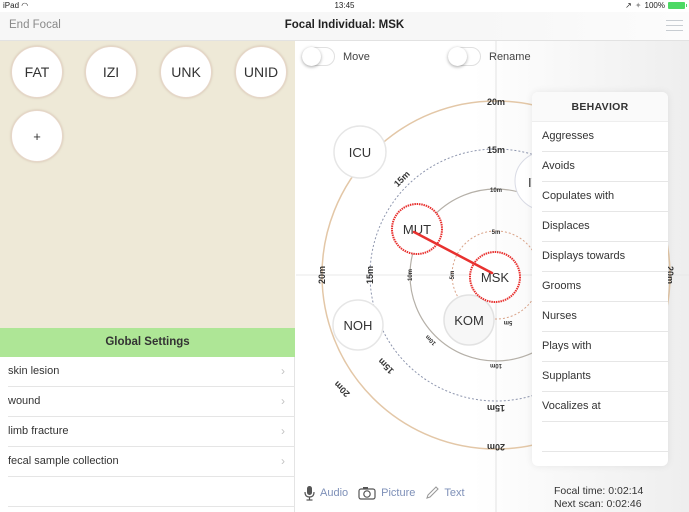  I want to click on map-node-icu: ICU, so click(360, 152).